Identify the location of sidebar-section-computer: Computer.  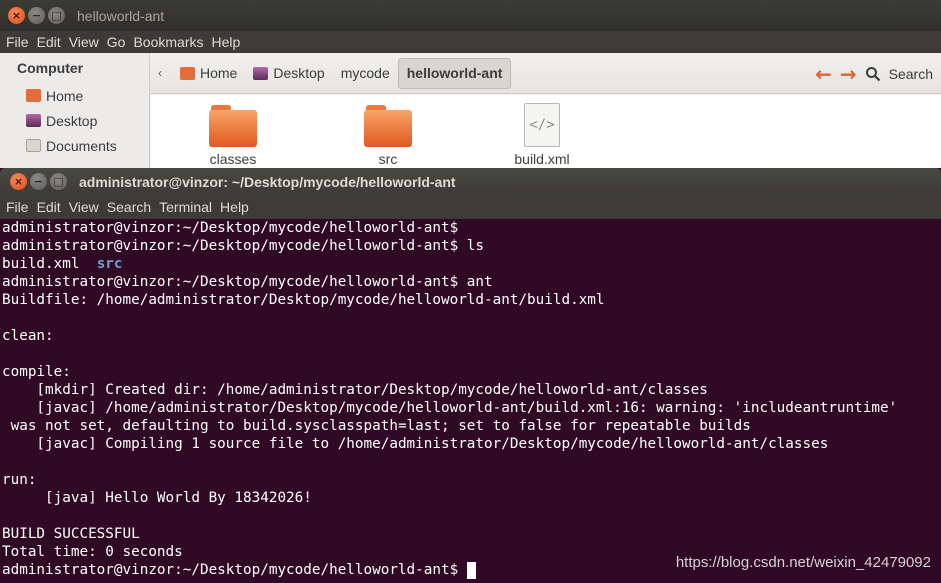
(50, 68).